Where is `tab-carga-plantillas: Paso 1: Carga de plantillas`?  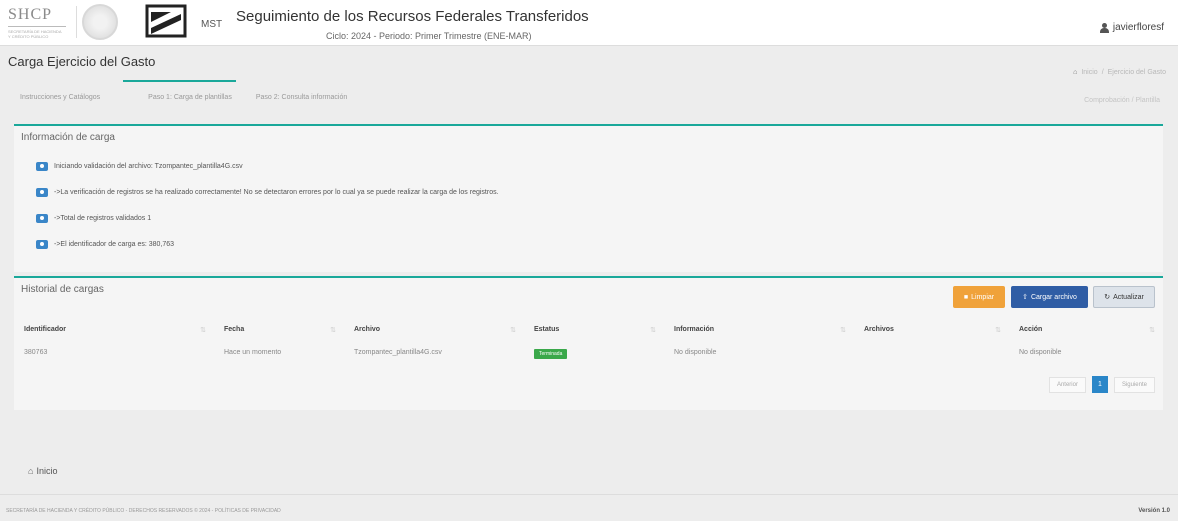
tab-carga-plantillas: Paso 1: Carga de plantillas is located at coordinates (190, 97).